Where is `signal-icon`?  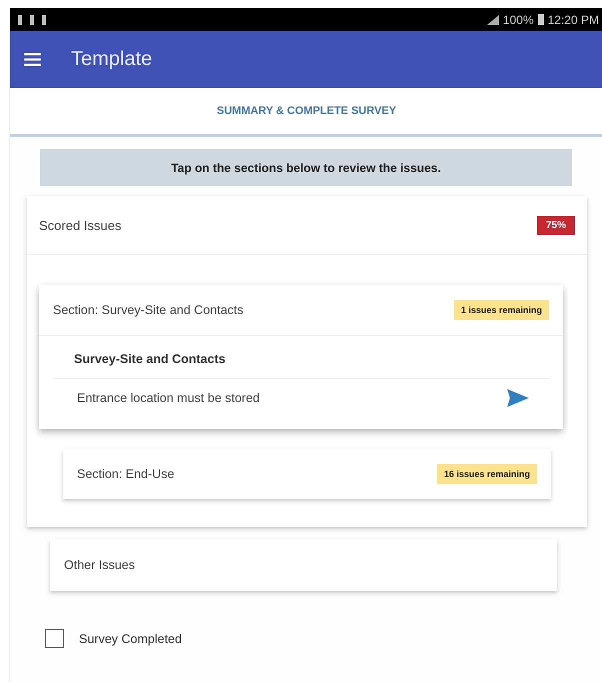
signal-icon is located at coordinates (492, 19).